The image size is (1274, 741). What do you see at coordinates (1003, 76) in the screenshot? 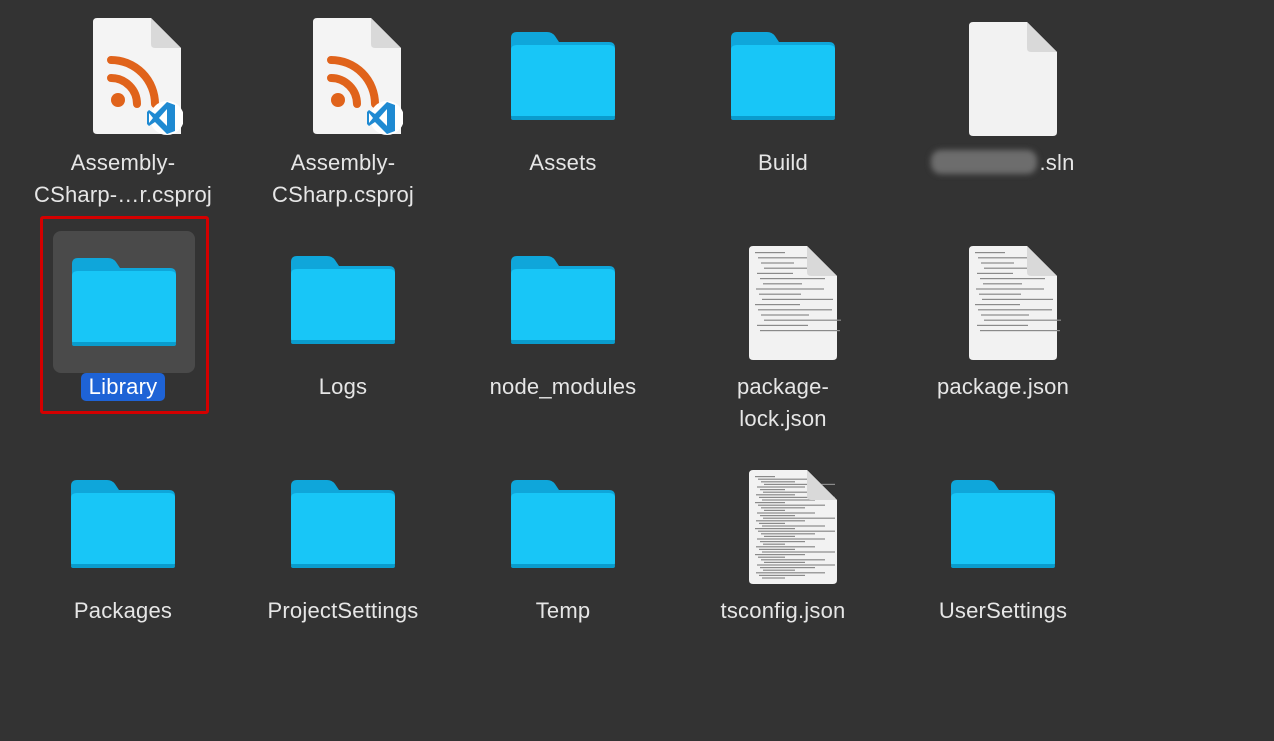
I see `blank-document-icon` at bounding box center [1003, 76].